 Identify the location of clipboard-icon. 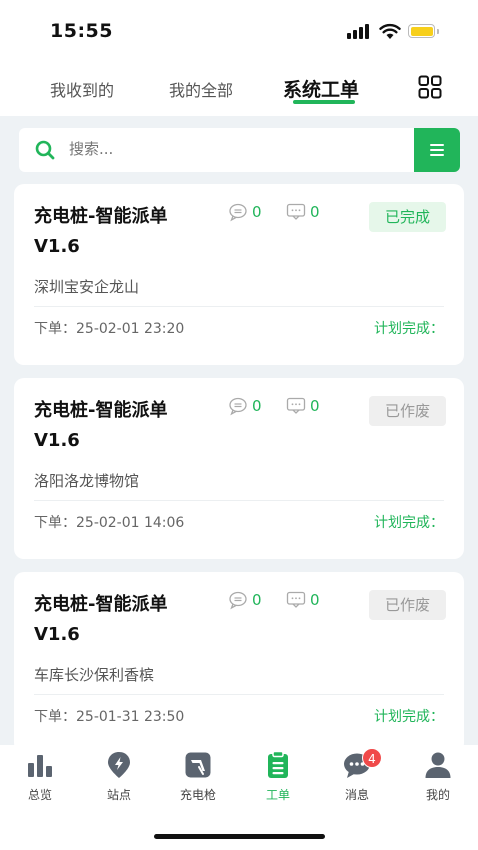
(278, 764).